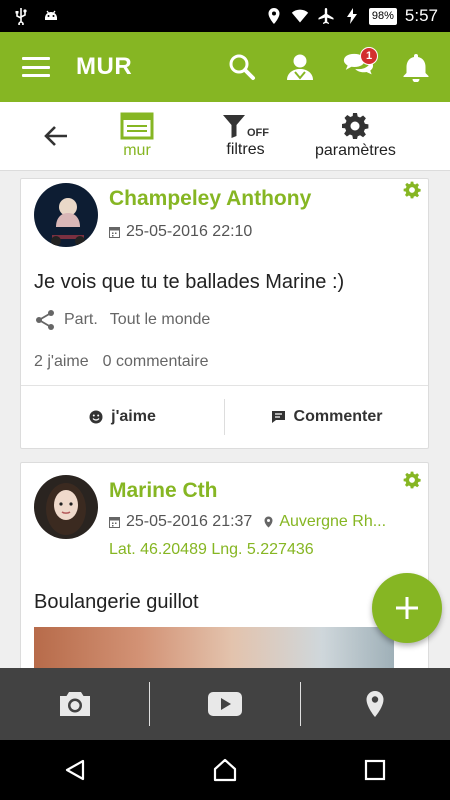 This screenshot has height=800, width=450. What do you see at coordinates (211, 549) in the screenshot?
I see `post-coordinates: Lat. 46.20489 Lng. 5.227436` at bounding box center [211, 549].